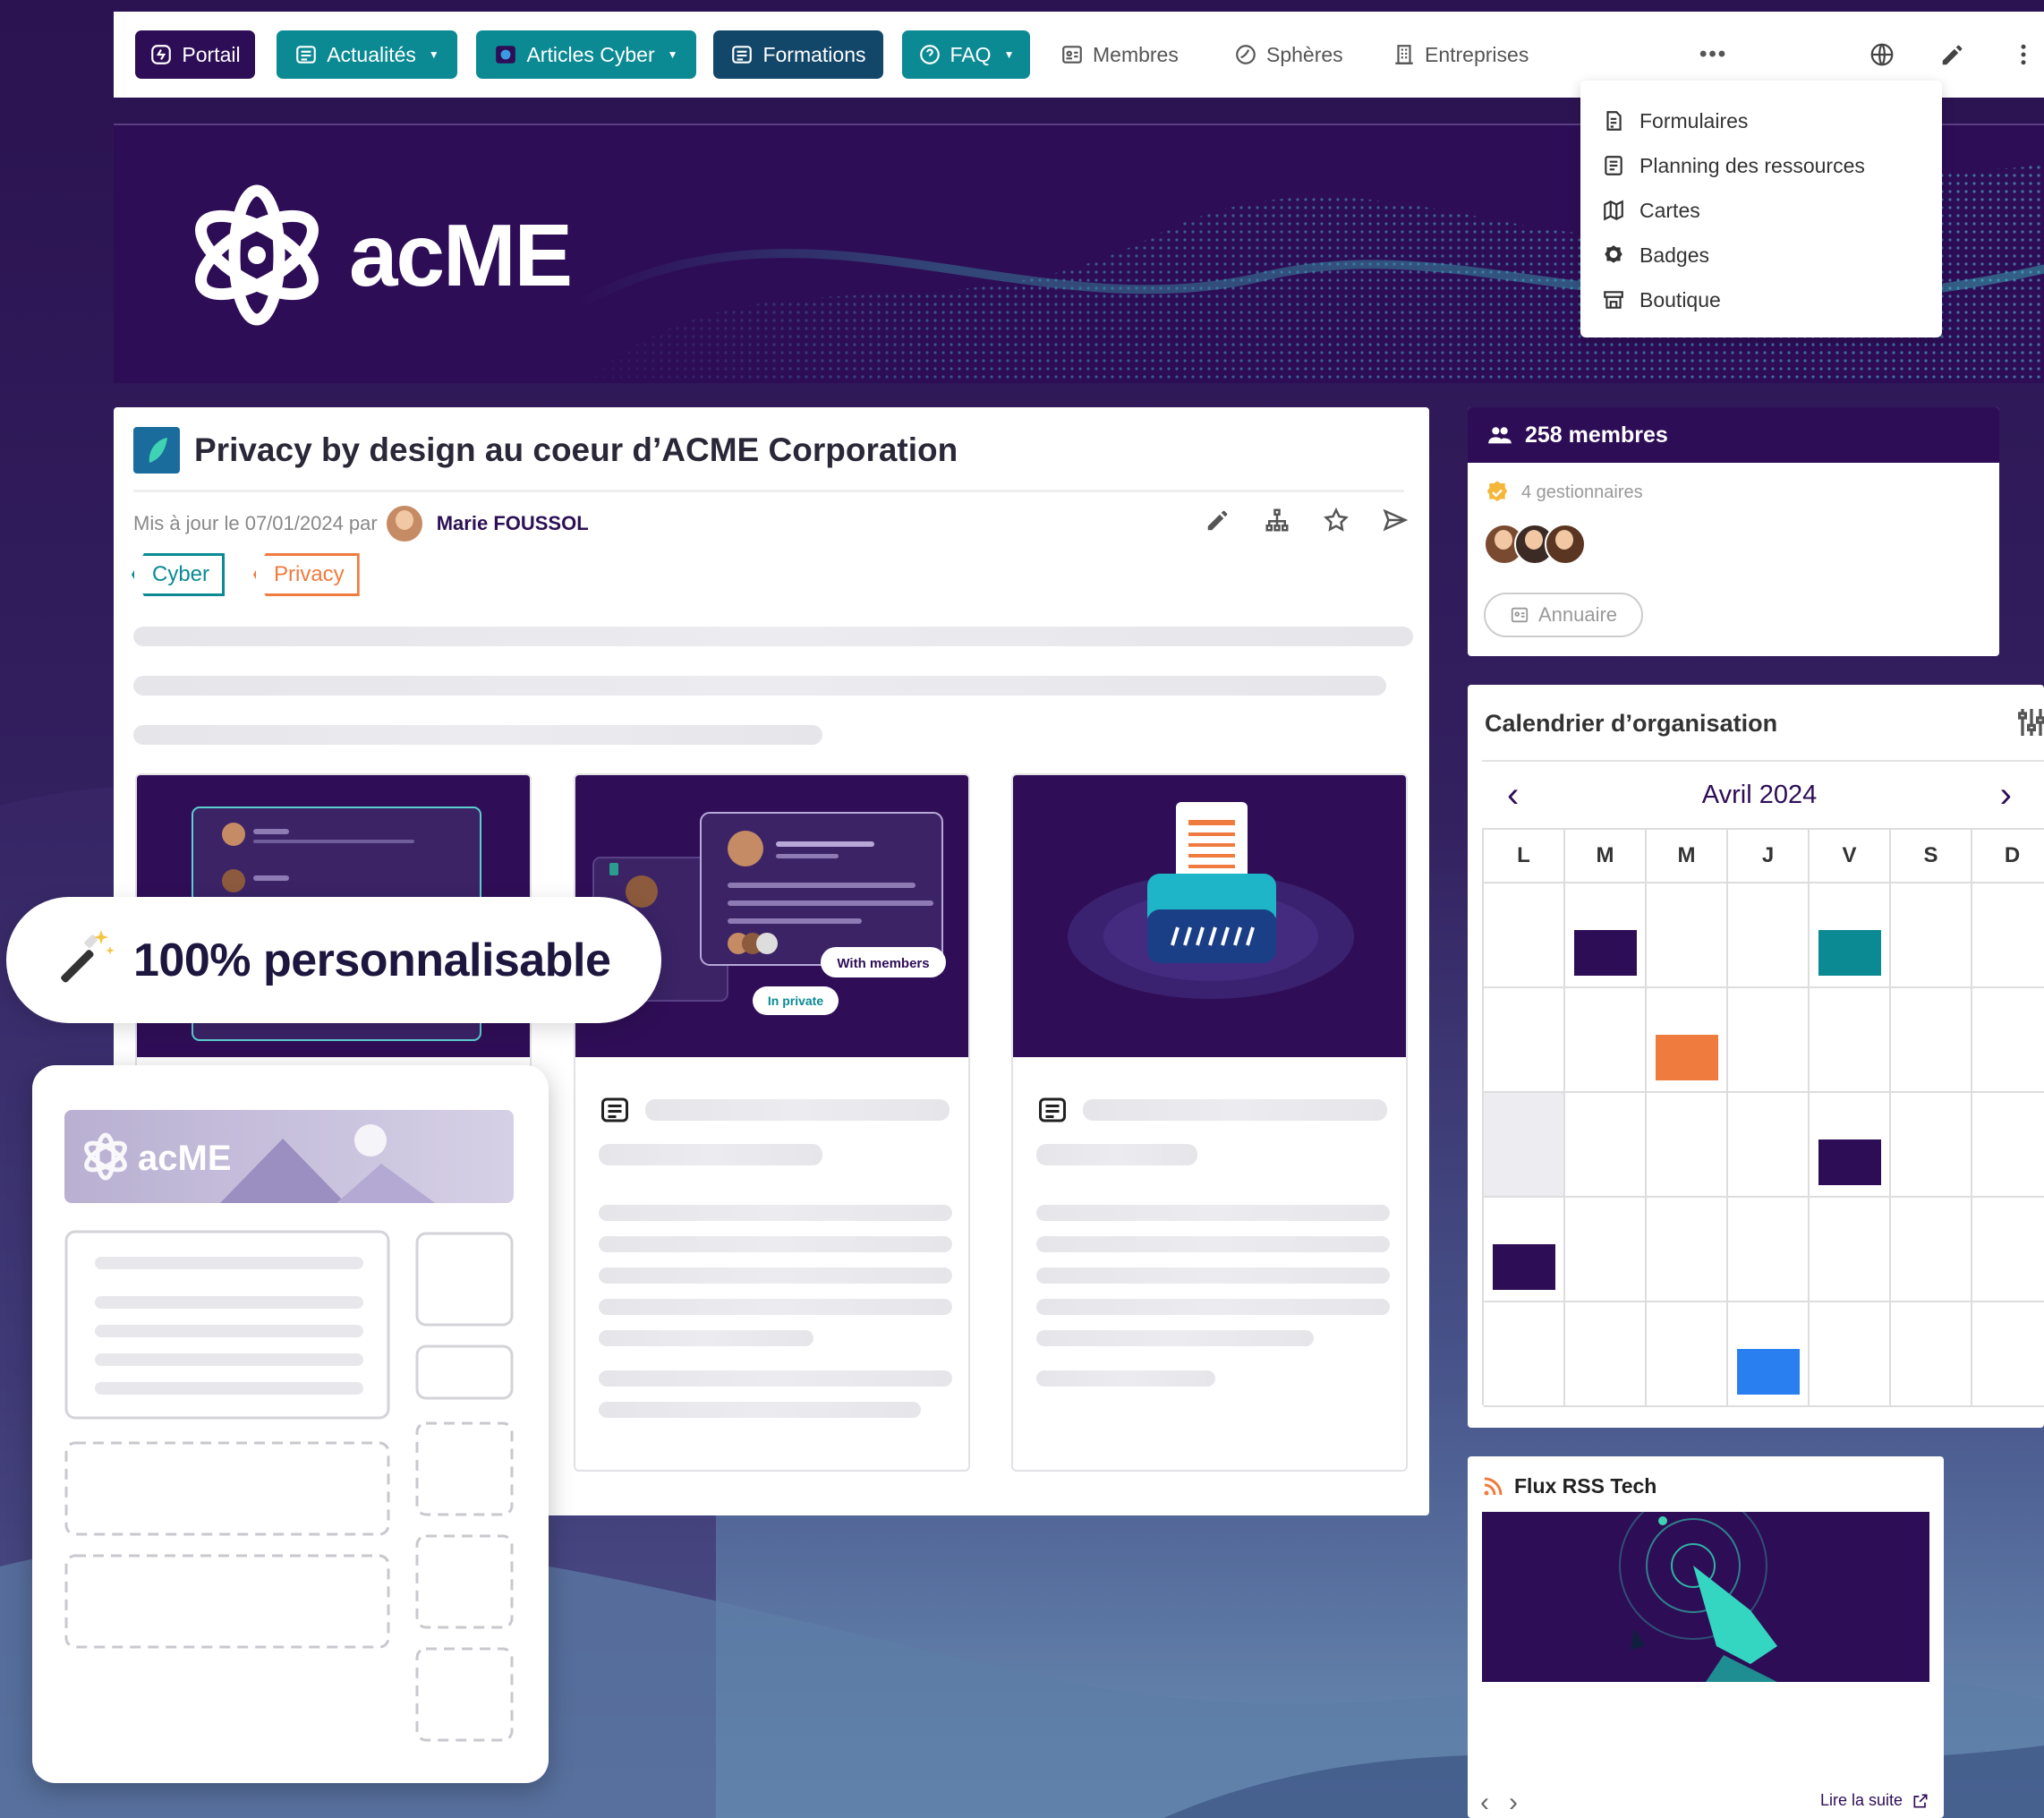 Image resolution: width=2044 pixels, height=1818 pixels. What do you see at coordinates (1613, 254) in the screenshot?
I see `badge-icon` at bounding box center [1613, 254].